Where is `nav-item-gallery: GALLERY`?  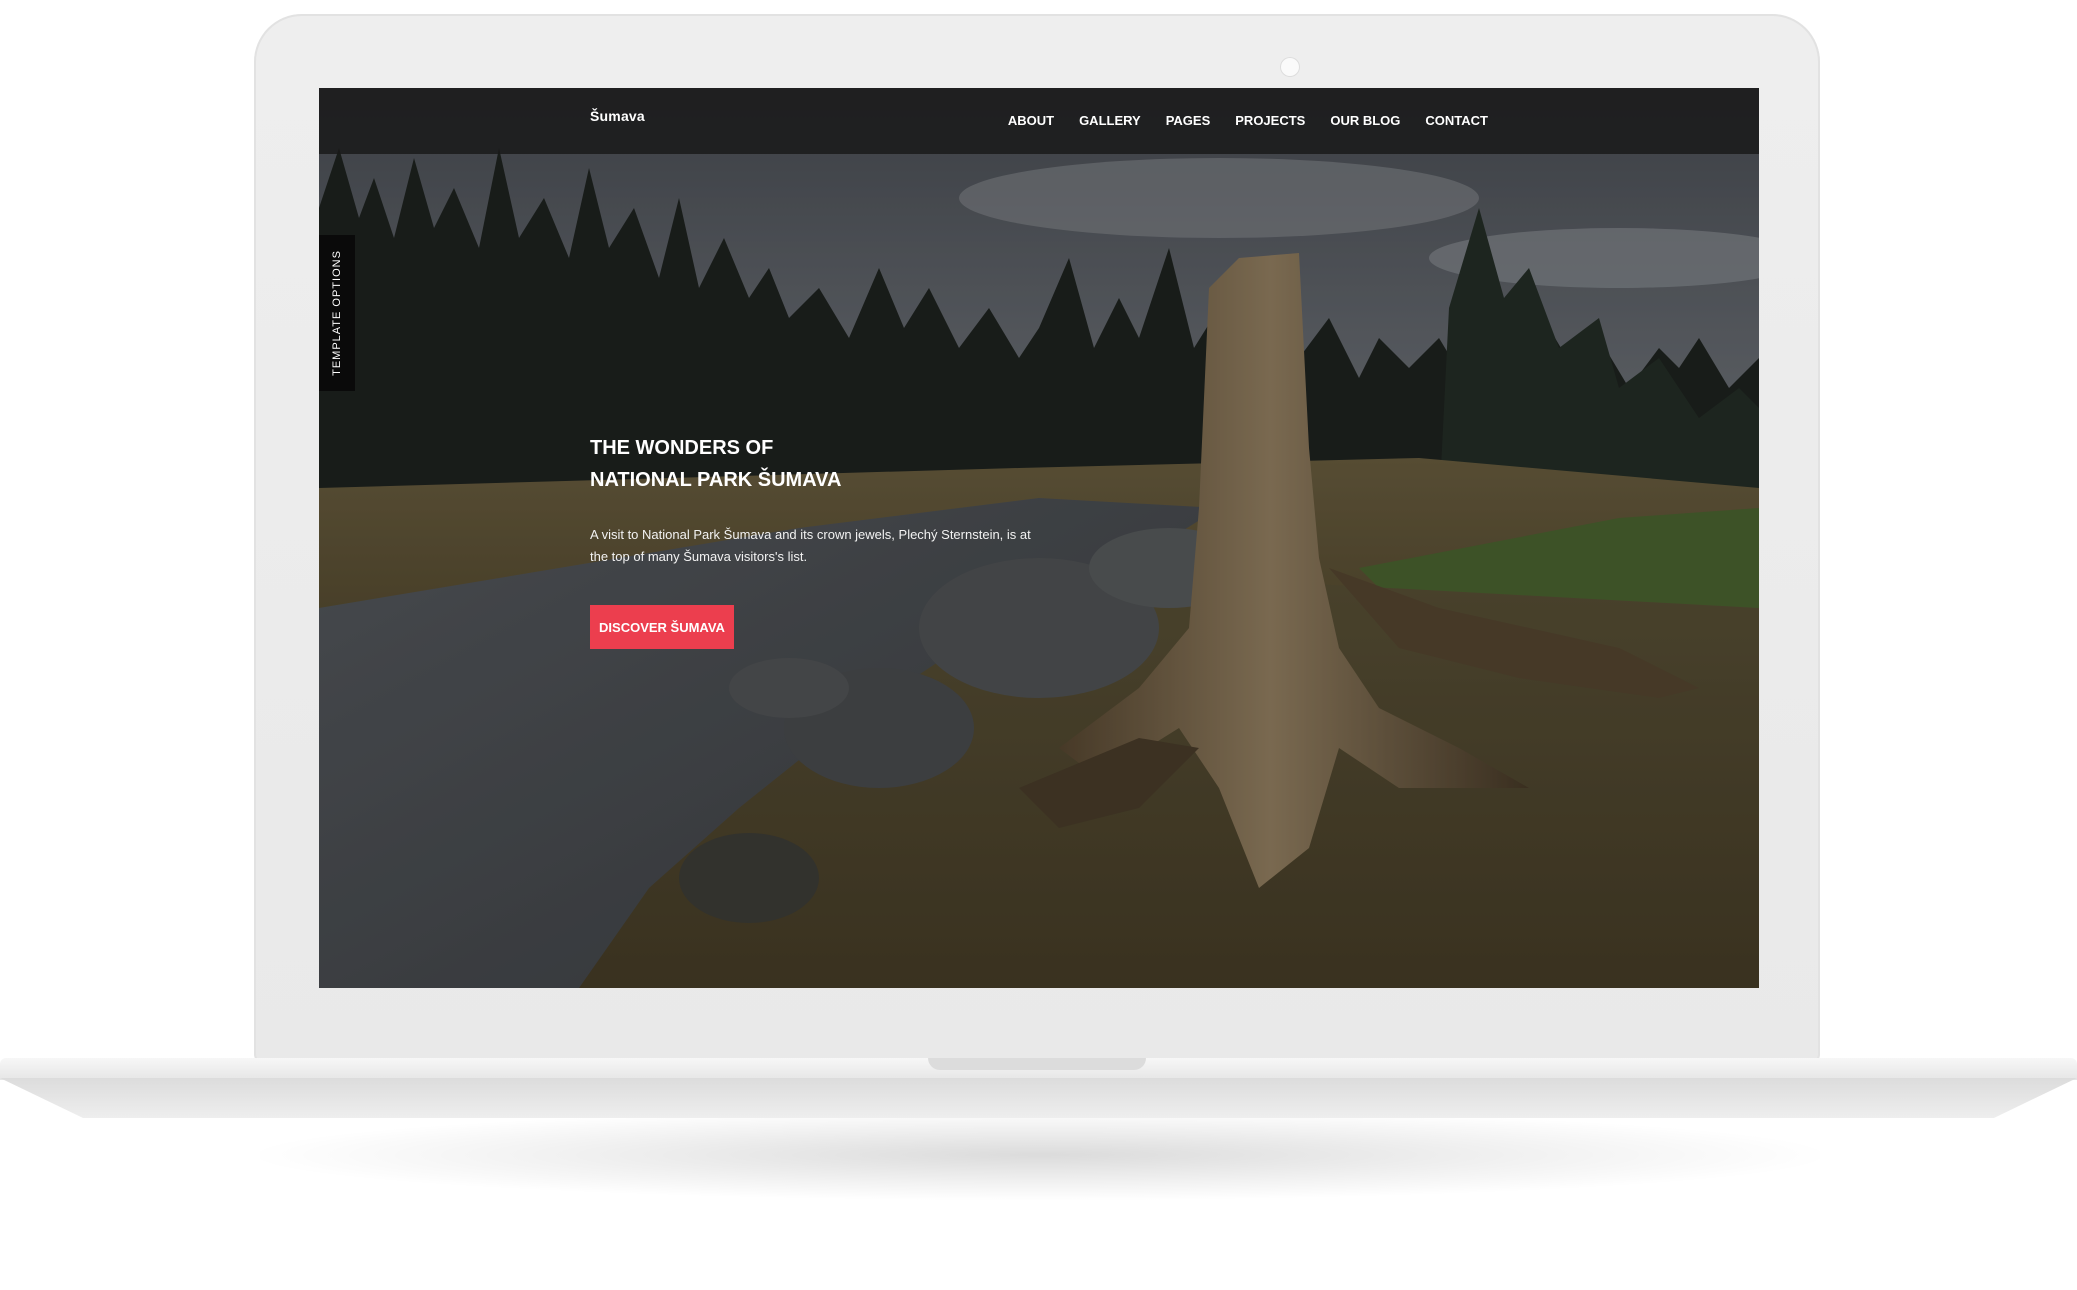
nav-item-gallery: GALLERY is located at coordinates (1110, 120).